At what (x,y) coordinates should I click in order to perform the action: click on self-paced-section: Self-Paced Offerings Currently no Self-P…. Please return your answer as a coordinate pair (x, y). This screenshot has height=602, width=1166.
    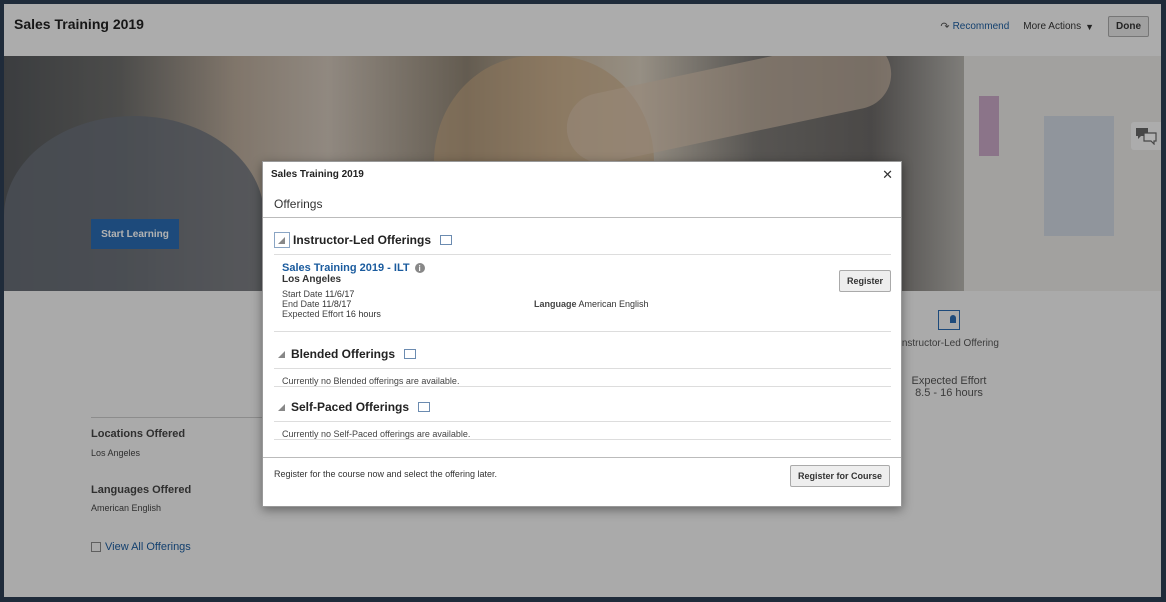
    Looking at the image, I should click on (582, 420).